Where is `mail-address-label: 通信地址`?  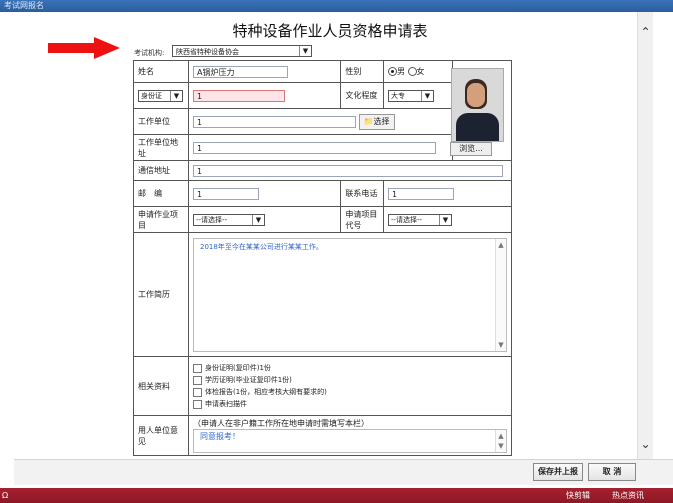
mail-address-label: 通信地址 is located at coordinates (161, 170).